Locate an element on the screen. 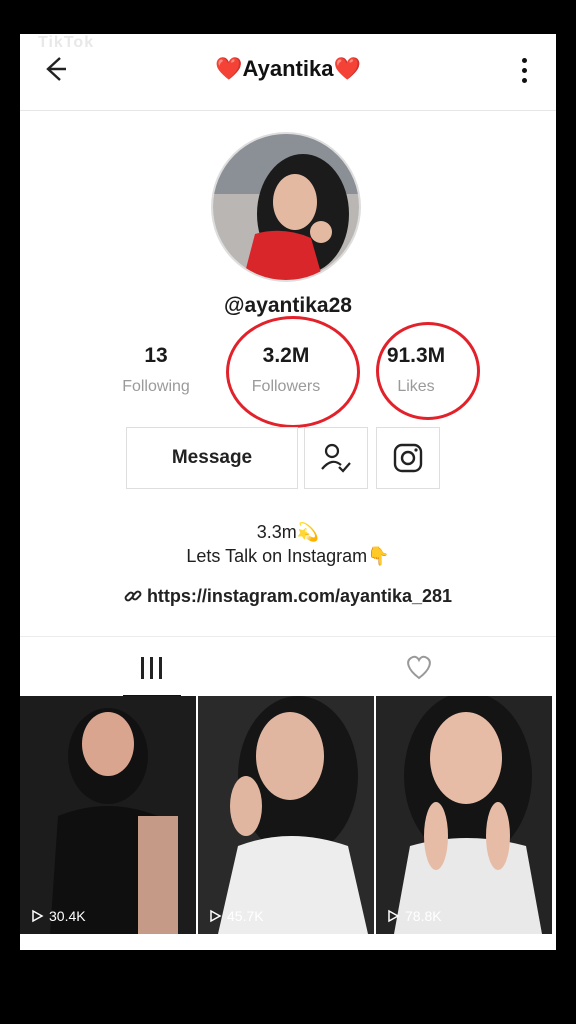  view-count-value: 78.8K is located at coordinates (423, 916).